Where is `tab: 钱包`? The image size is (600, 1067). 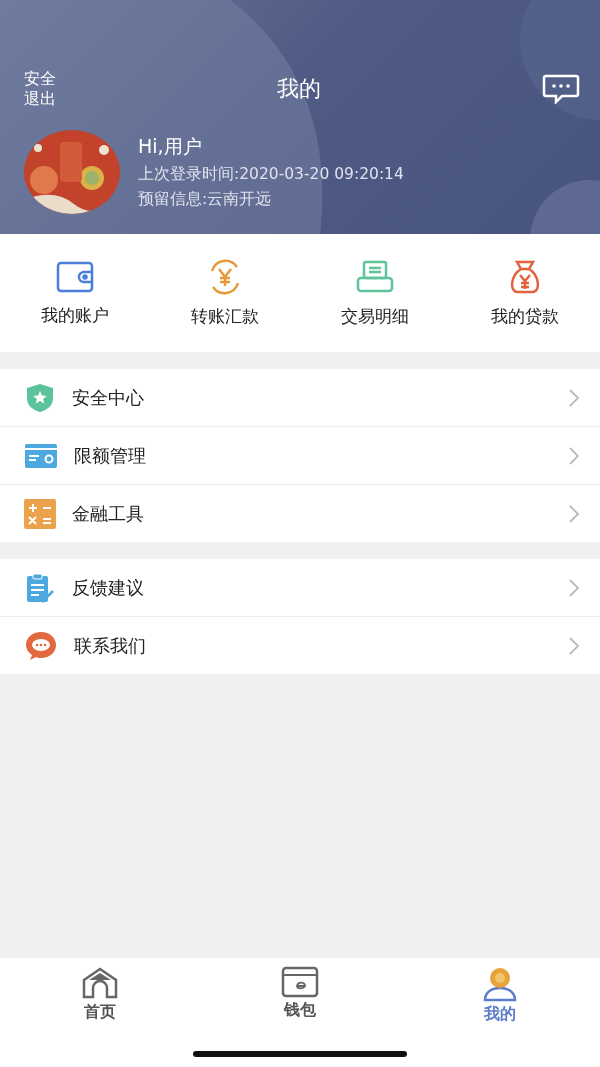 tab: 钱包 is located at coordinates (300, 1010).